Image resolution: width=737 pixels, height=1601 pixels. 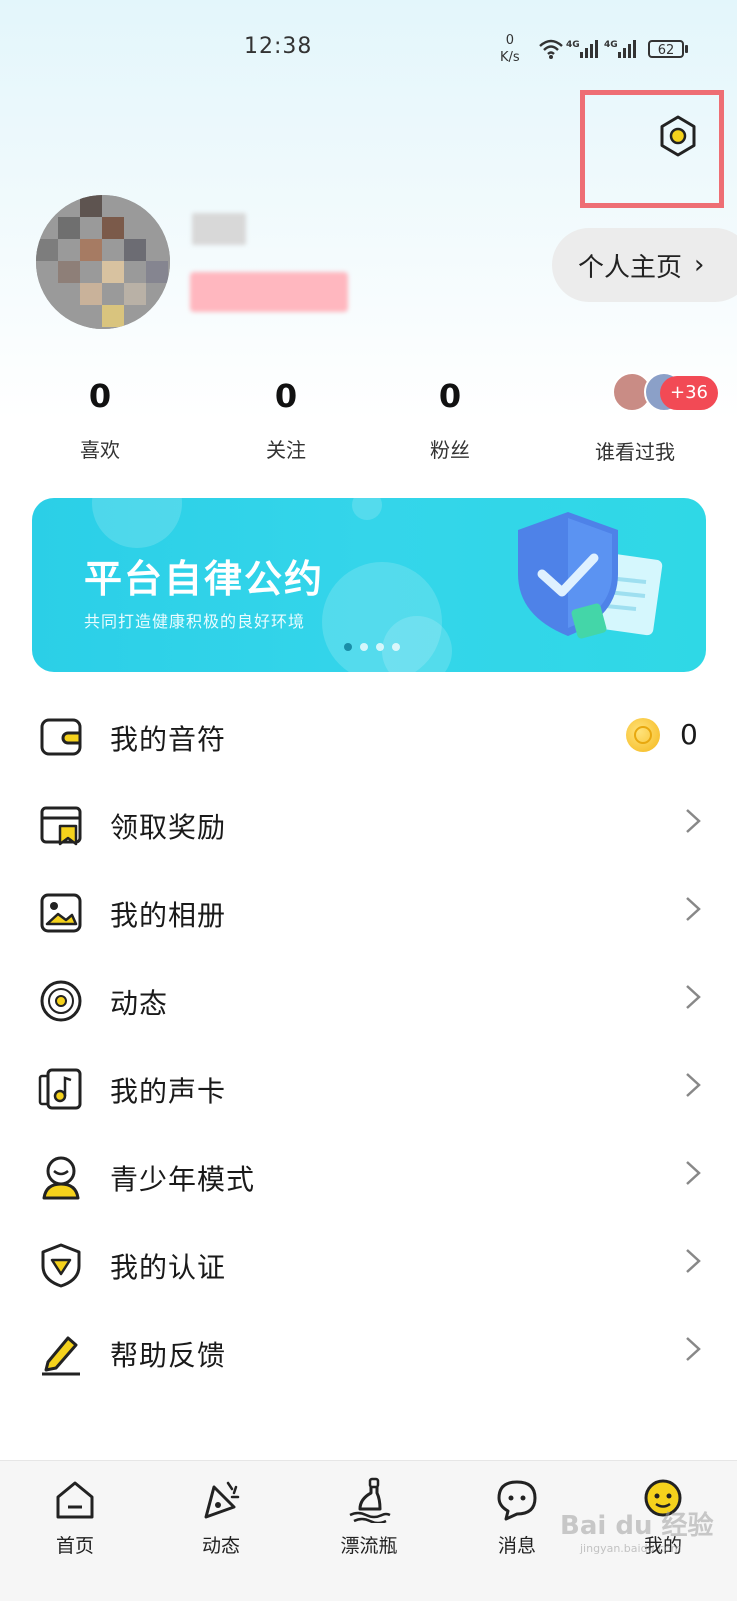 What do you see at coordinates (368, 1176) in the screenshot?
I see `menu-teen-mode: 青少年模式` at bounding box center [368, 1176].